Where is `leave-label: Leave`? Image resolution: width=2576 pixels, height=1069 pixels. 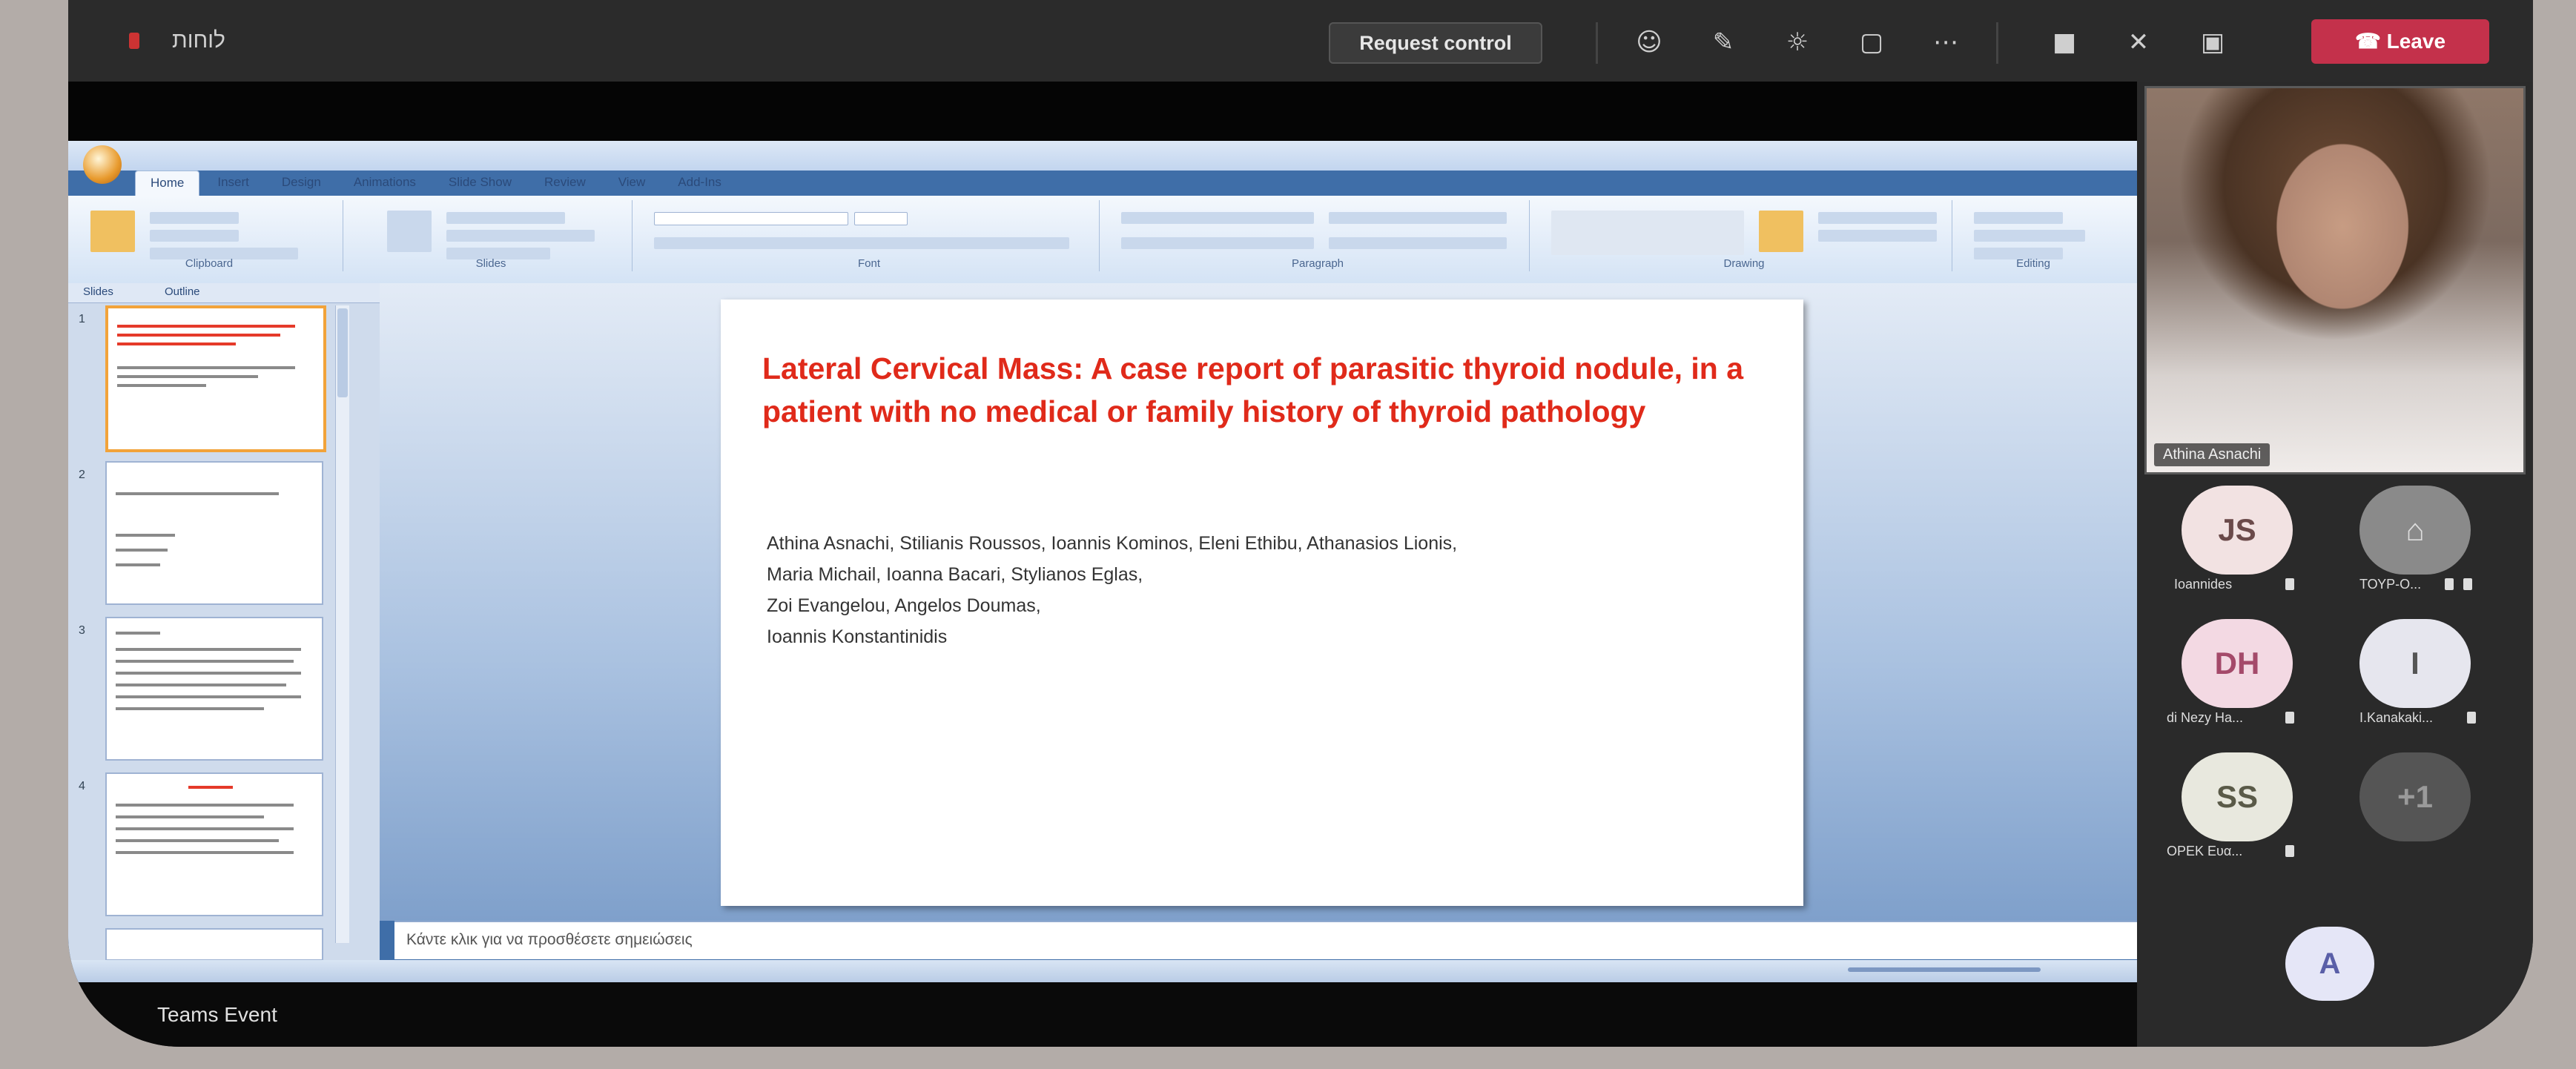 leave-label: Leave is located at coordinates (2416, 42).